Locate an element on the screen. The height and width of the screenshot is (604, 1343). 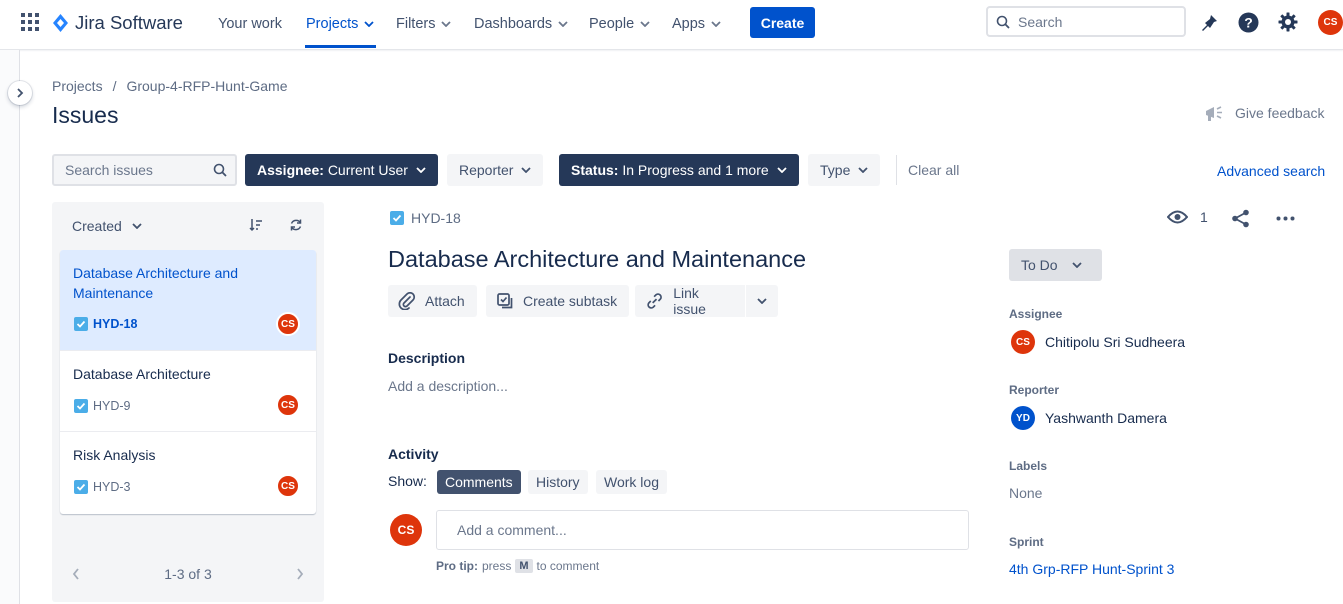
jira-diamond-icon is located at coordinates (60, 23).